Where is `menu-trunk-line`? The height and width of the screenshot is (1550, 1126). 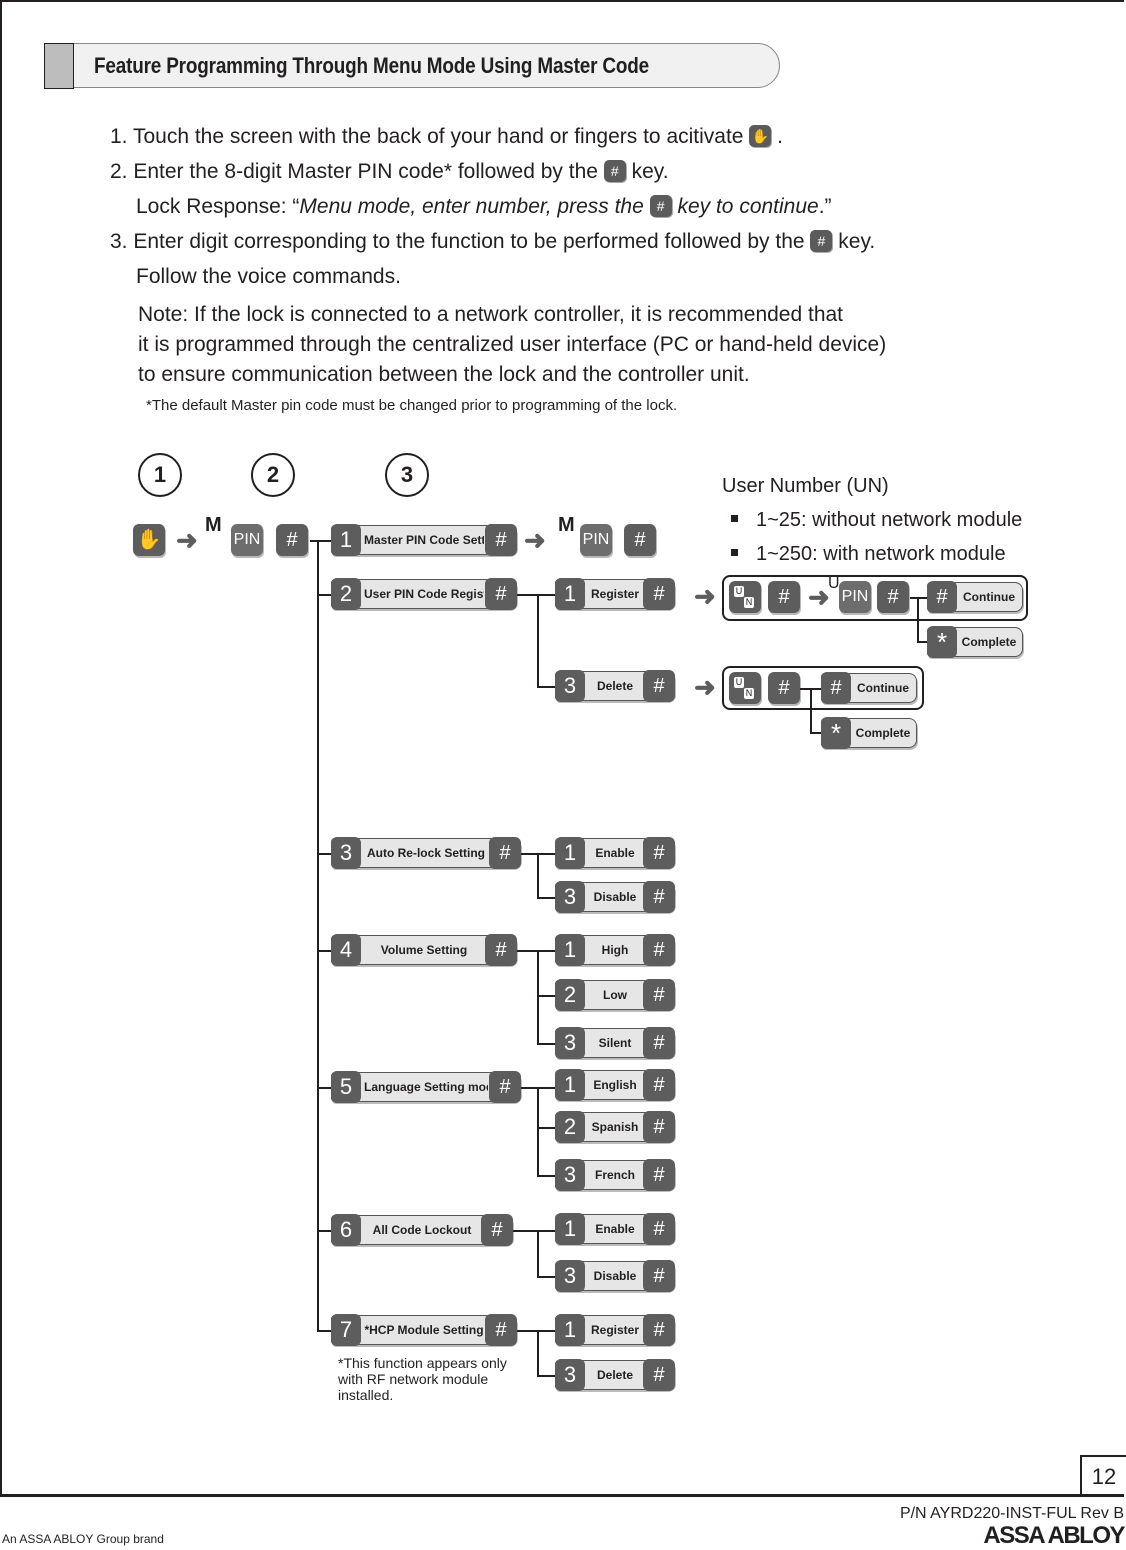 menu-trunk-line is located at coordinates (318, 936).